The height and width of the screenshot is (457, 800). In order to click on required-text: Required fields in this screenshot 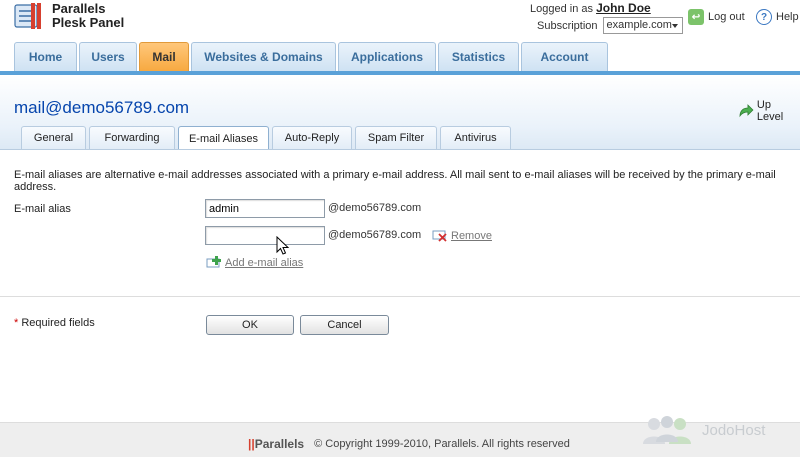, I will do `click(56, 323)`.